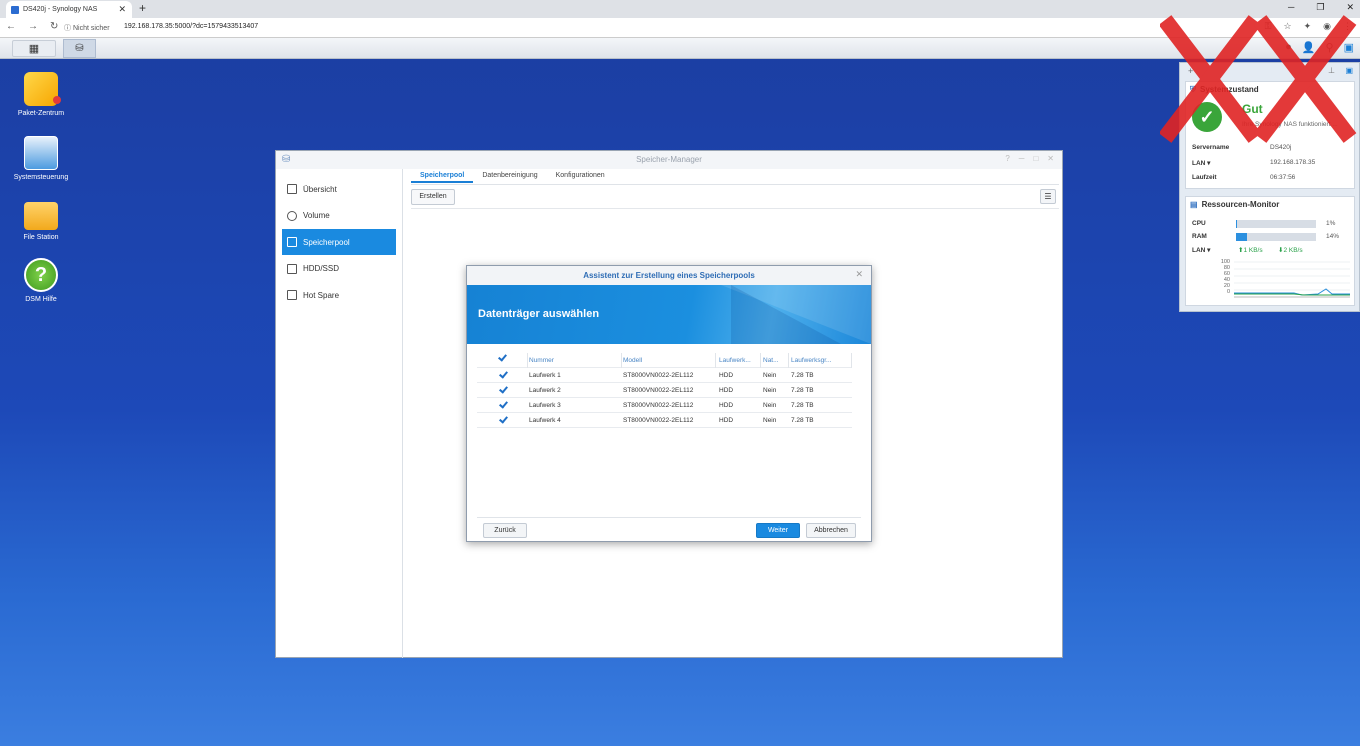 The width and height of the screenshot is (1360, 746). Describe the element at coordinates (580, 176) in the screenshot. I see `tab-configurations: Konfigurationen` at that location.